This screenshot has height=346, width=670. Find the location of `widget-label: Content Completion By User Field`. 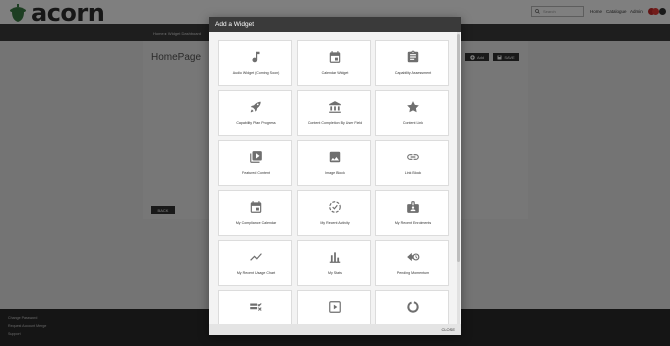

widget-label: Content Completion By User Field is located at coordinates (335, 123).